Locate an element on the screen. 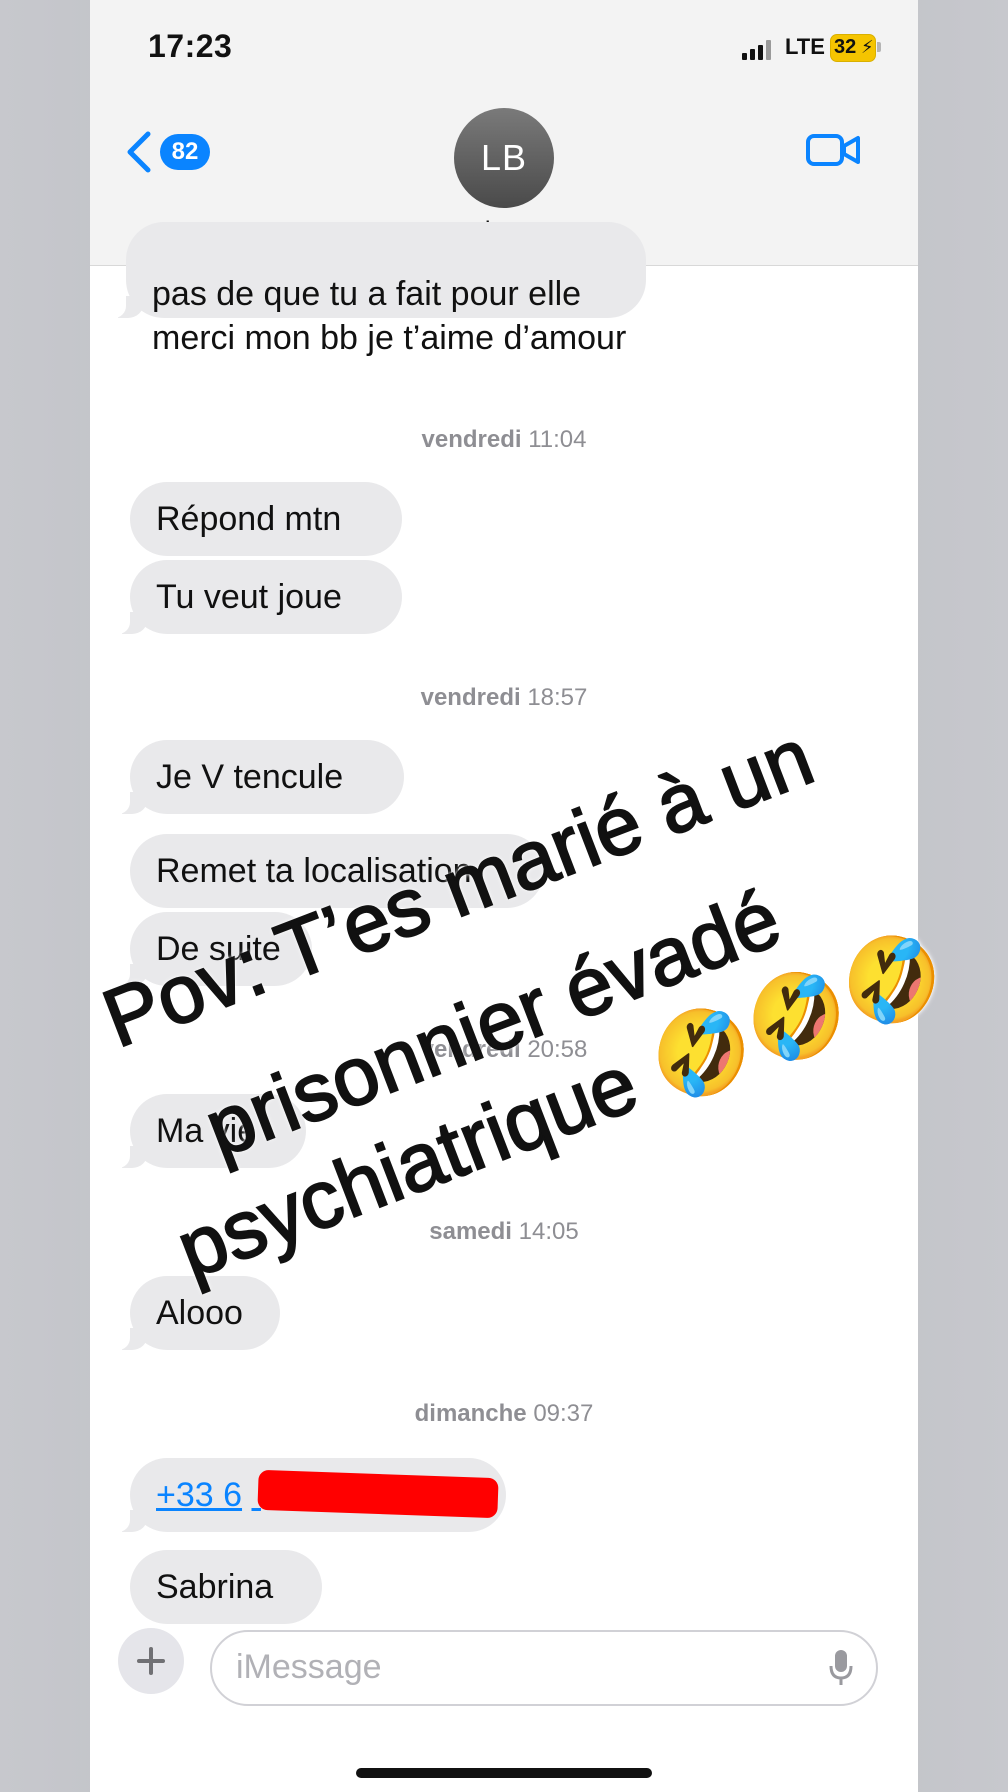 Image resolution: width=1008 pixels, height=1792 pixels. message-text: Alooo is located at coordinates (199, 1313).